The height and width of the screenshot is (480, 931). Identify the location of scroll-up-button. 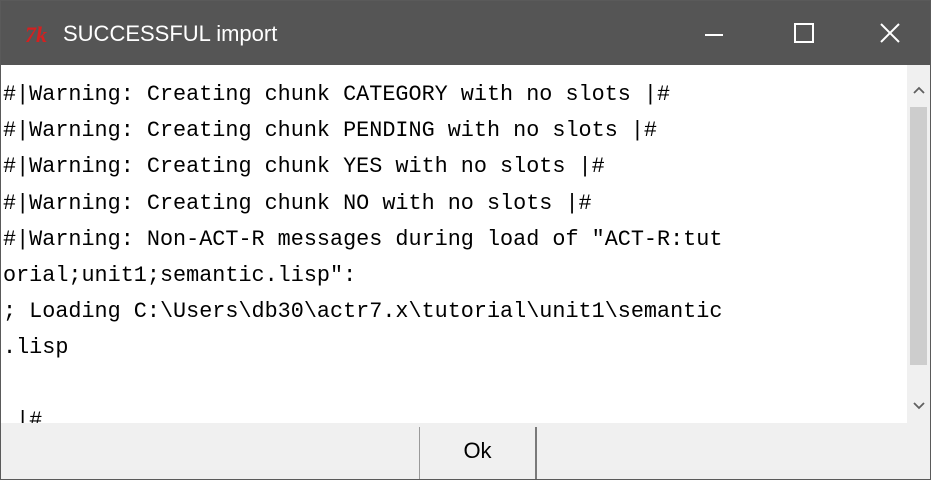
(918, 90).